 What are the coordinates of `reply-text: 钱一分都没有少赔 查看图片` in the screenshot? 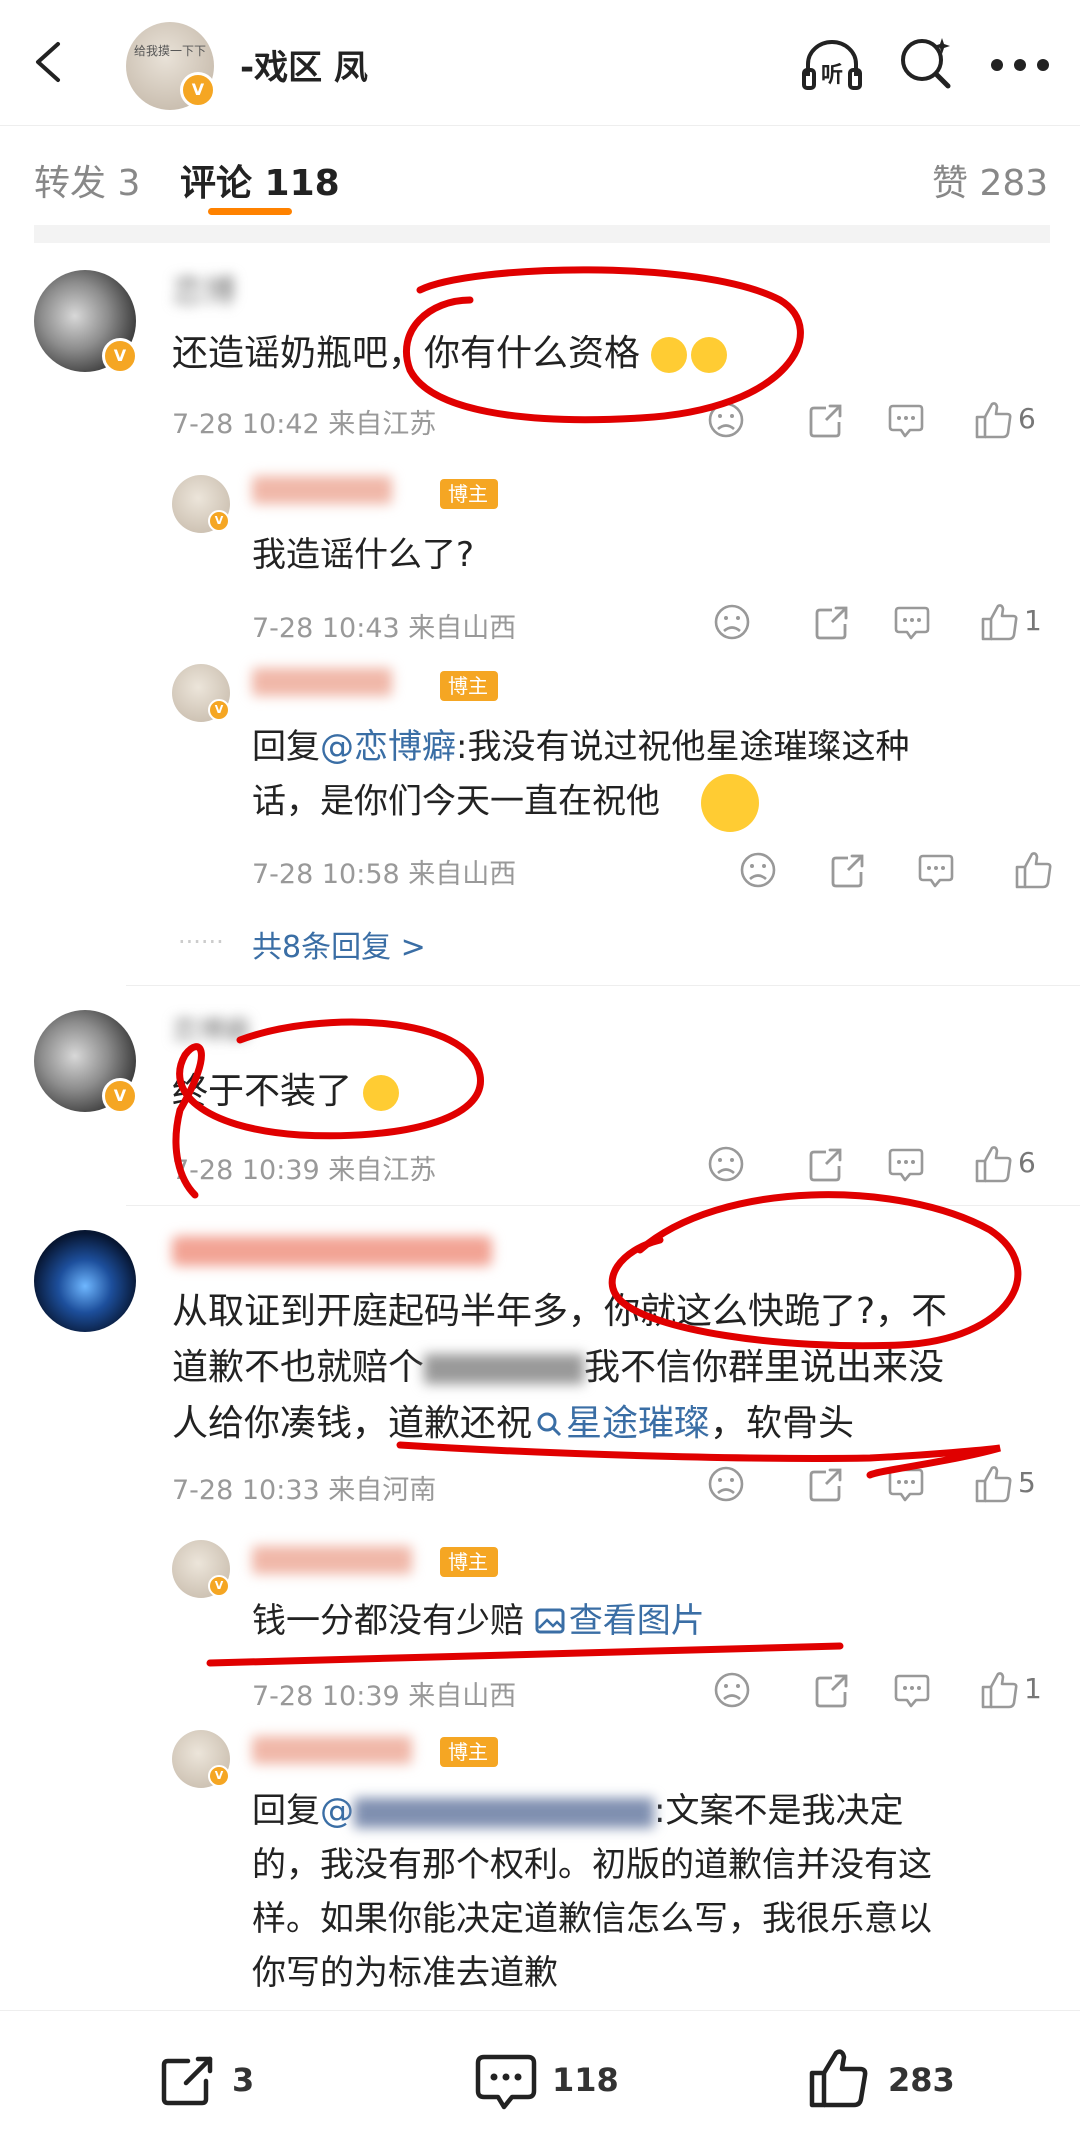 It's located at (478, 1621).